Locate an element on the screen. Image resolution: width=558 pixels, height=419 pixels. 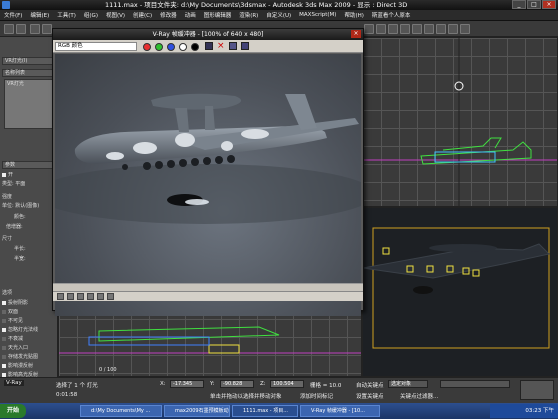
vfb-settings-icon is located at coordinates (110, 296).